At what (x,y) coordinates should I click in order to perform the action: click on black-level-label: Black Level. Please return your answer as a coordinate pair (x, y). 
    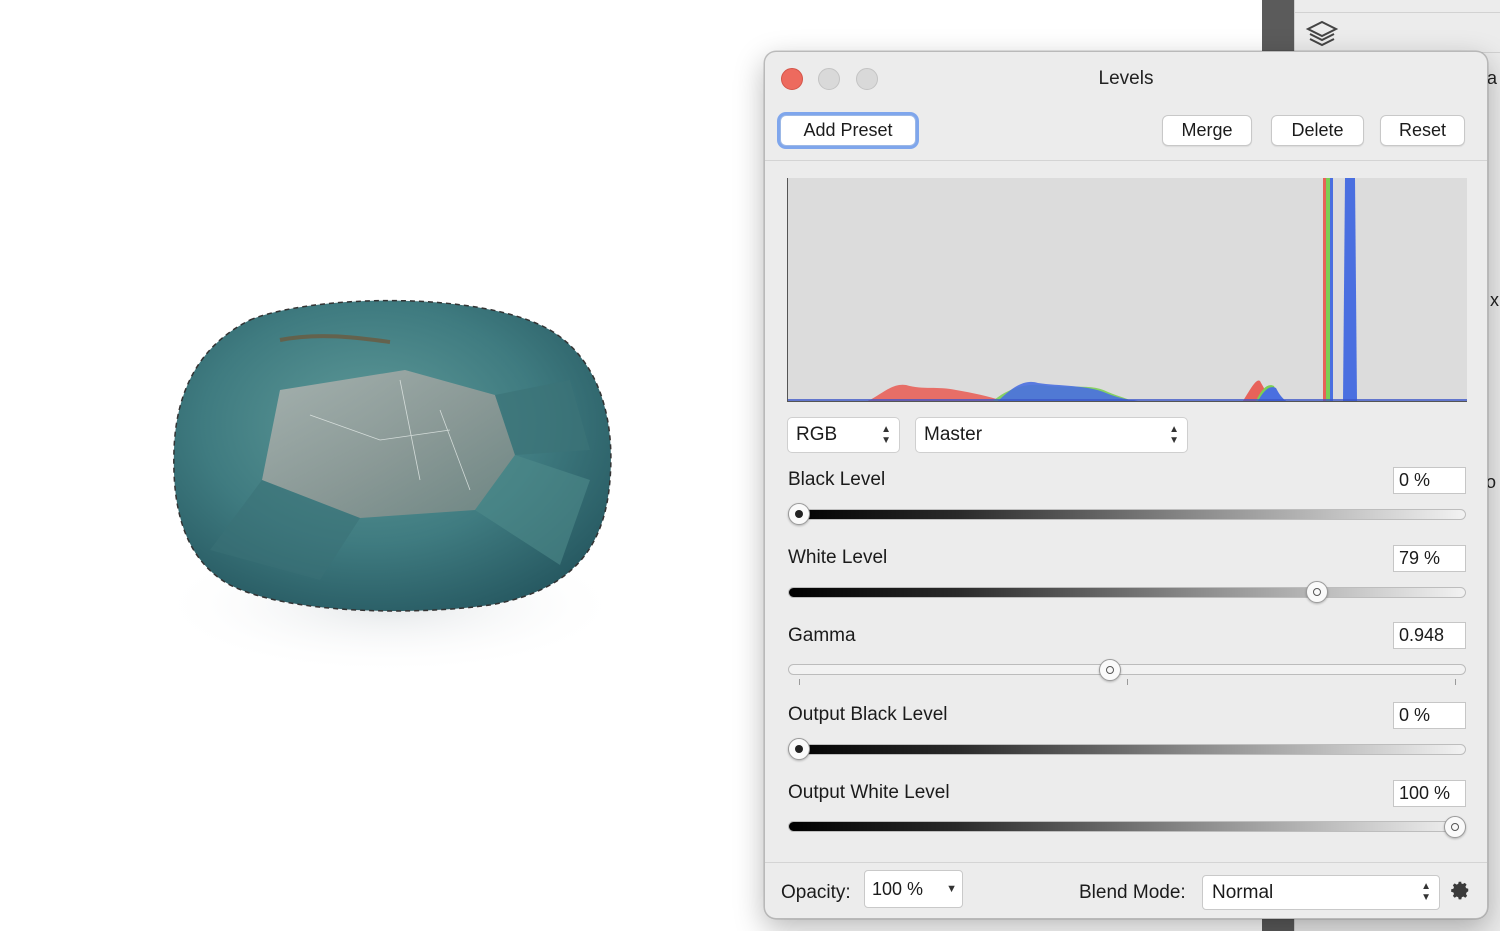
    Looking at the image, I should click on (837, 479).